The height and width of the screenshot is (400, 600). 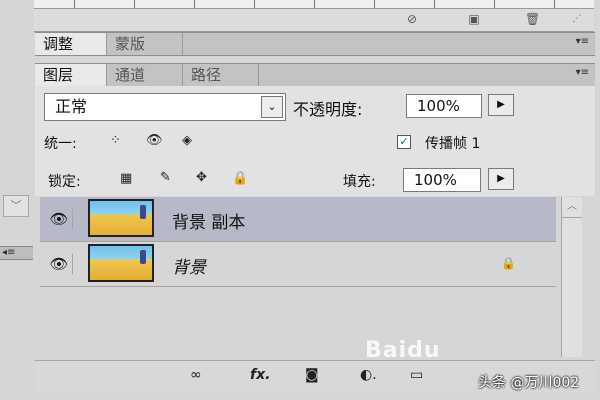 What do you see at coordinates (403, 350) in the screenshot?
I see `baidu-watermark: Baidu` at bounding box center [403, 350].